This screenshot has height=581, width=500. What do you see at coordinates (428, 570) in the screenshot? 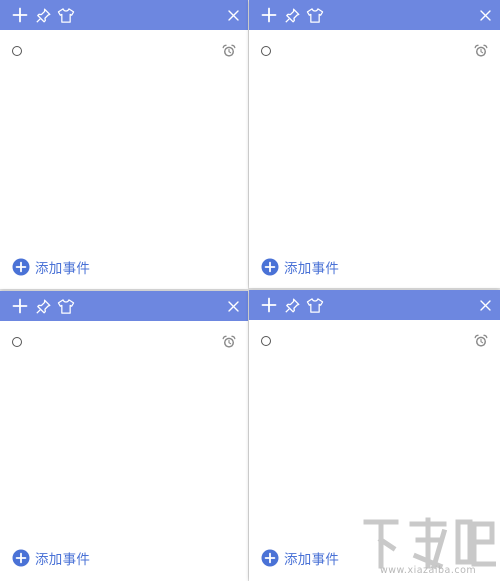
I see `watermark-site-url: www.xiazaiba.com` at bounding box center [428, 570].